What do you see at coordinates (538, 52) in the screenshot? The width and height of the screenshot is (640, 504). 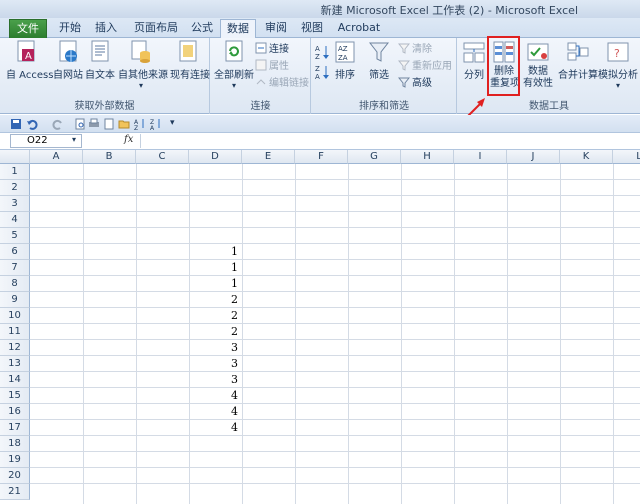 I see `data-validation-icon` at bounding box center [538, 52].